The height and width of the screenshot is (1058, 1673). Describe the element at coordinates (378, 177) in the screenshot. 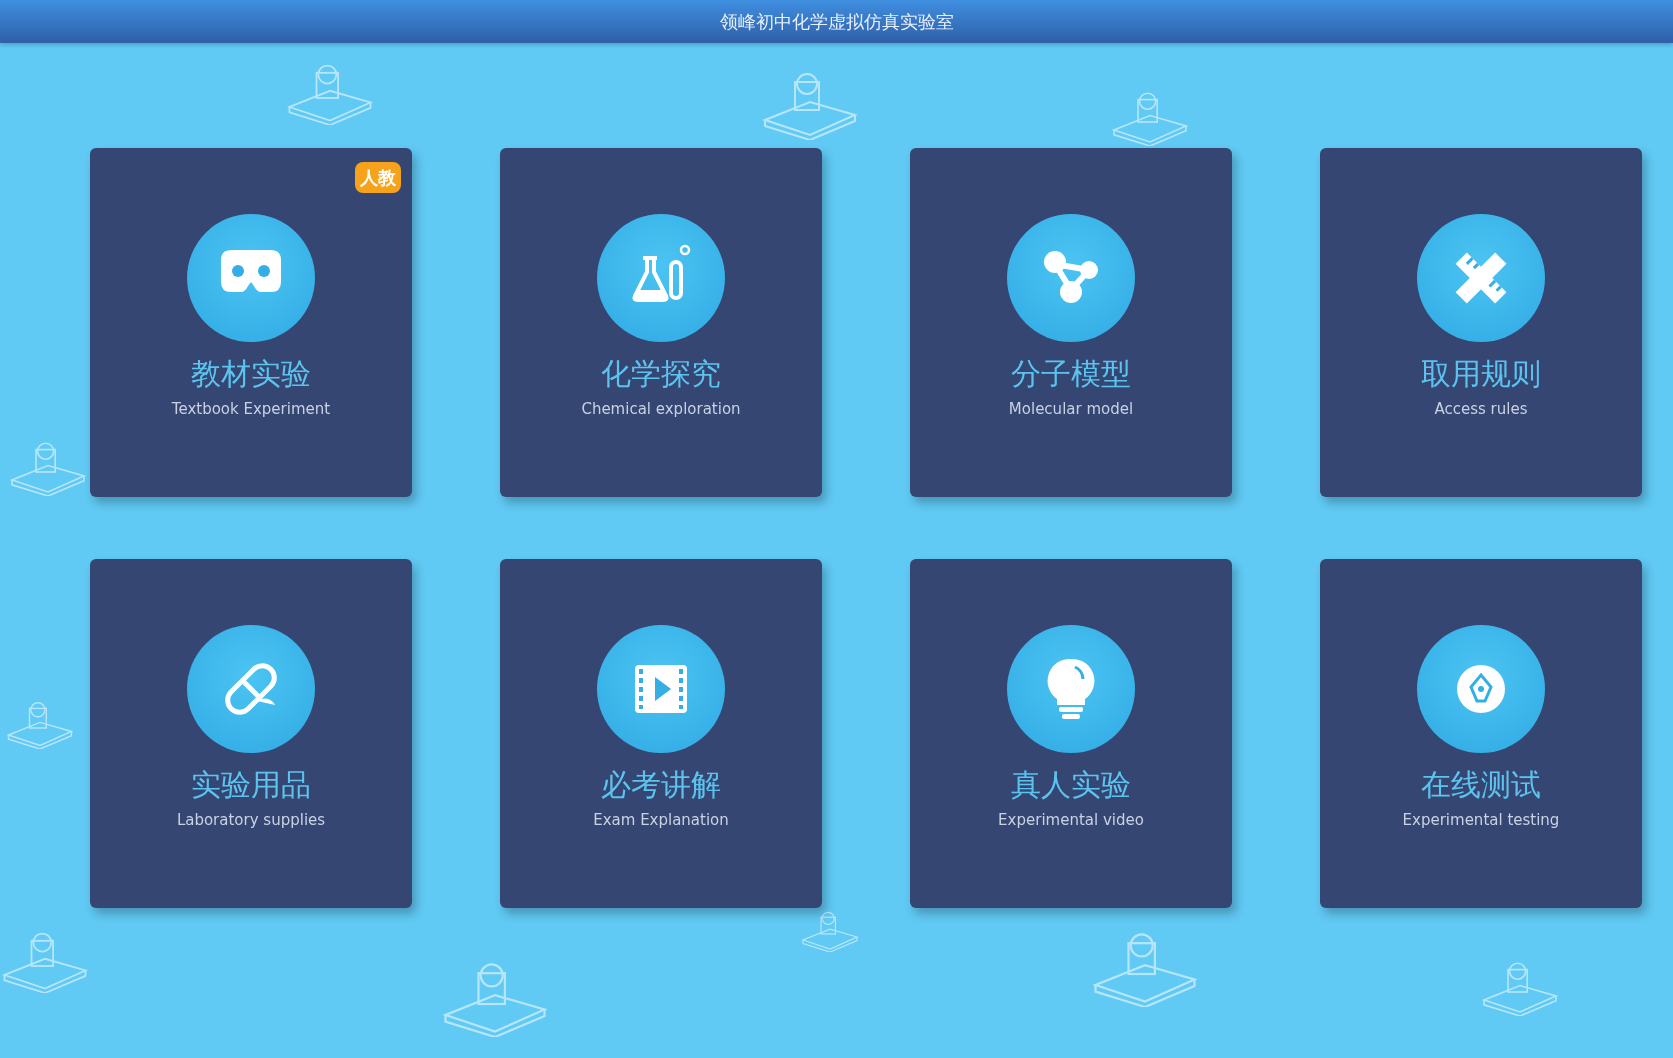

I see `edition-badge: 人教` at that location.